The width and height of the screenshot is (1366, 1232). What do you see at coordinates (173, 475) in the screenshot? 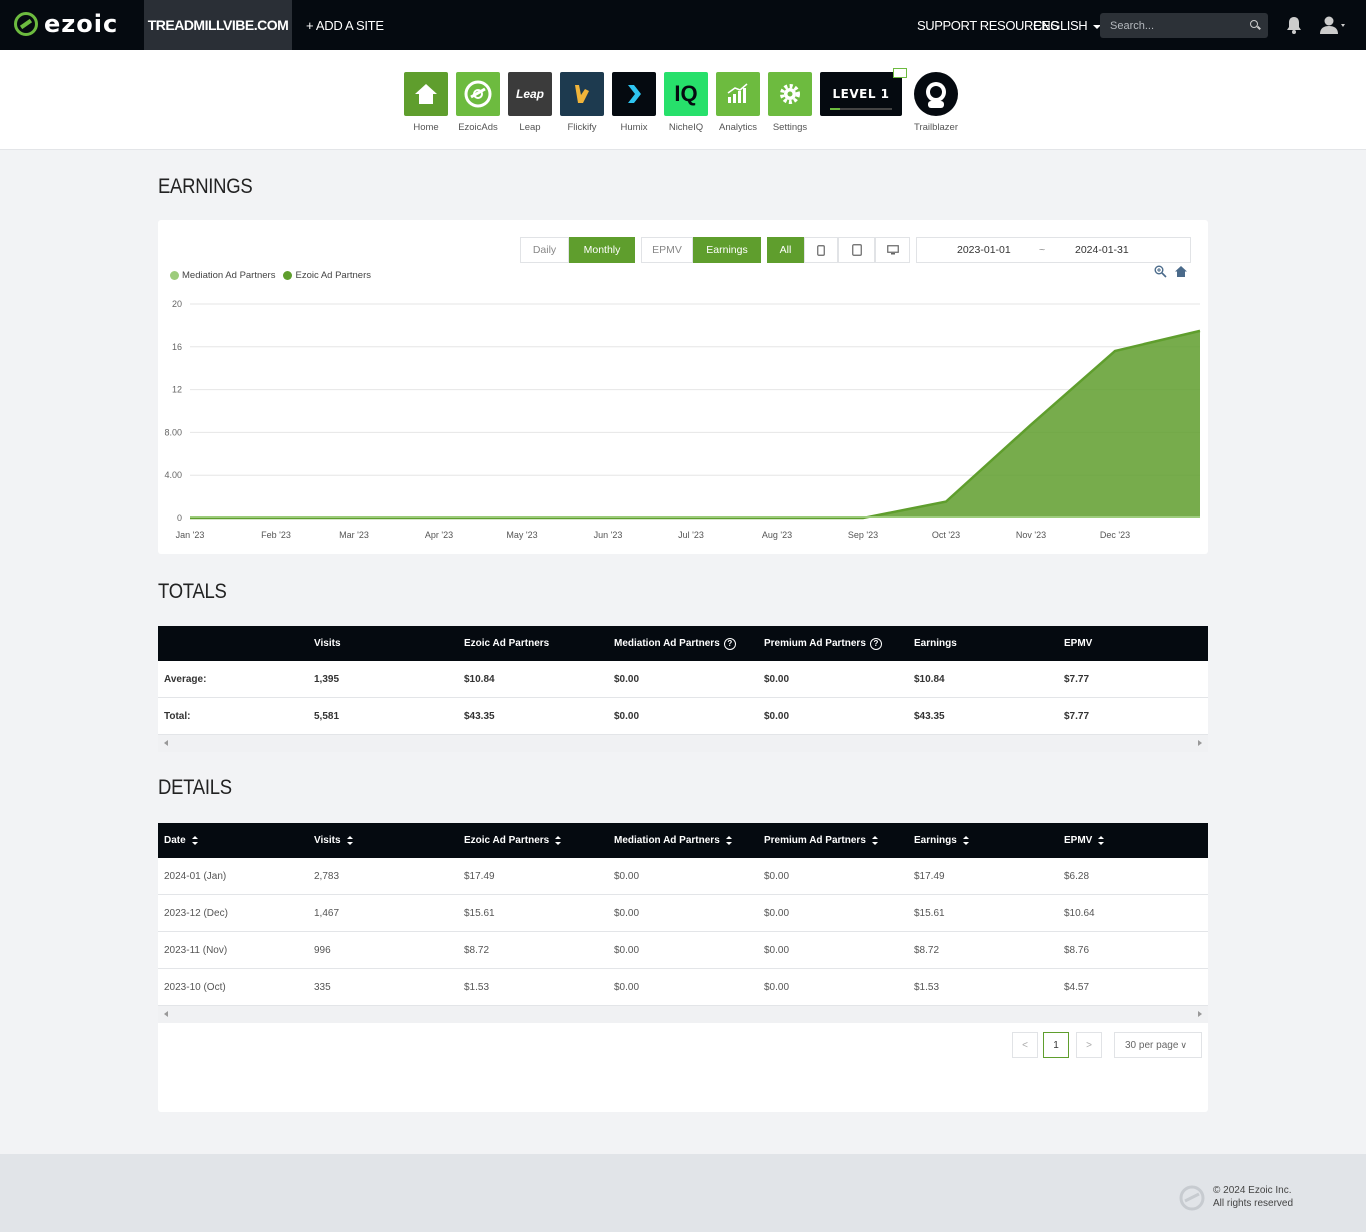
I see `y-tick-label: 4.00` at bounding box center [173, 475].